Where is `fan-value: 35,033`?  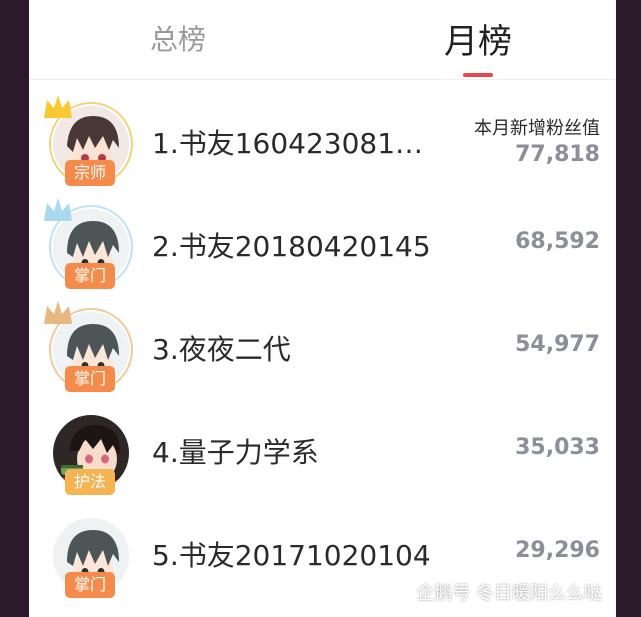
fan-value: 35,033 is located at coordinates (557, 447).